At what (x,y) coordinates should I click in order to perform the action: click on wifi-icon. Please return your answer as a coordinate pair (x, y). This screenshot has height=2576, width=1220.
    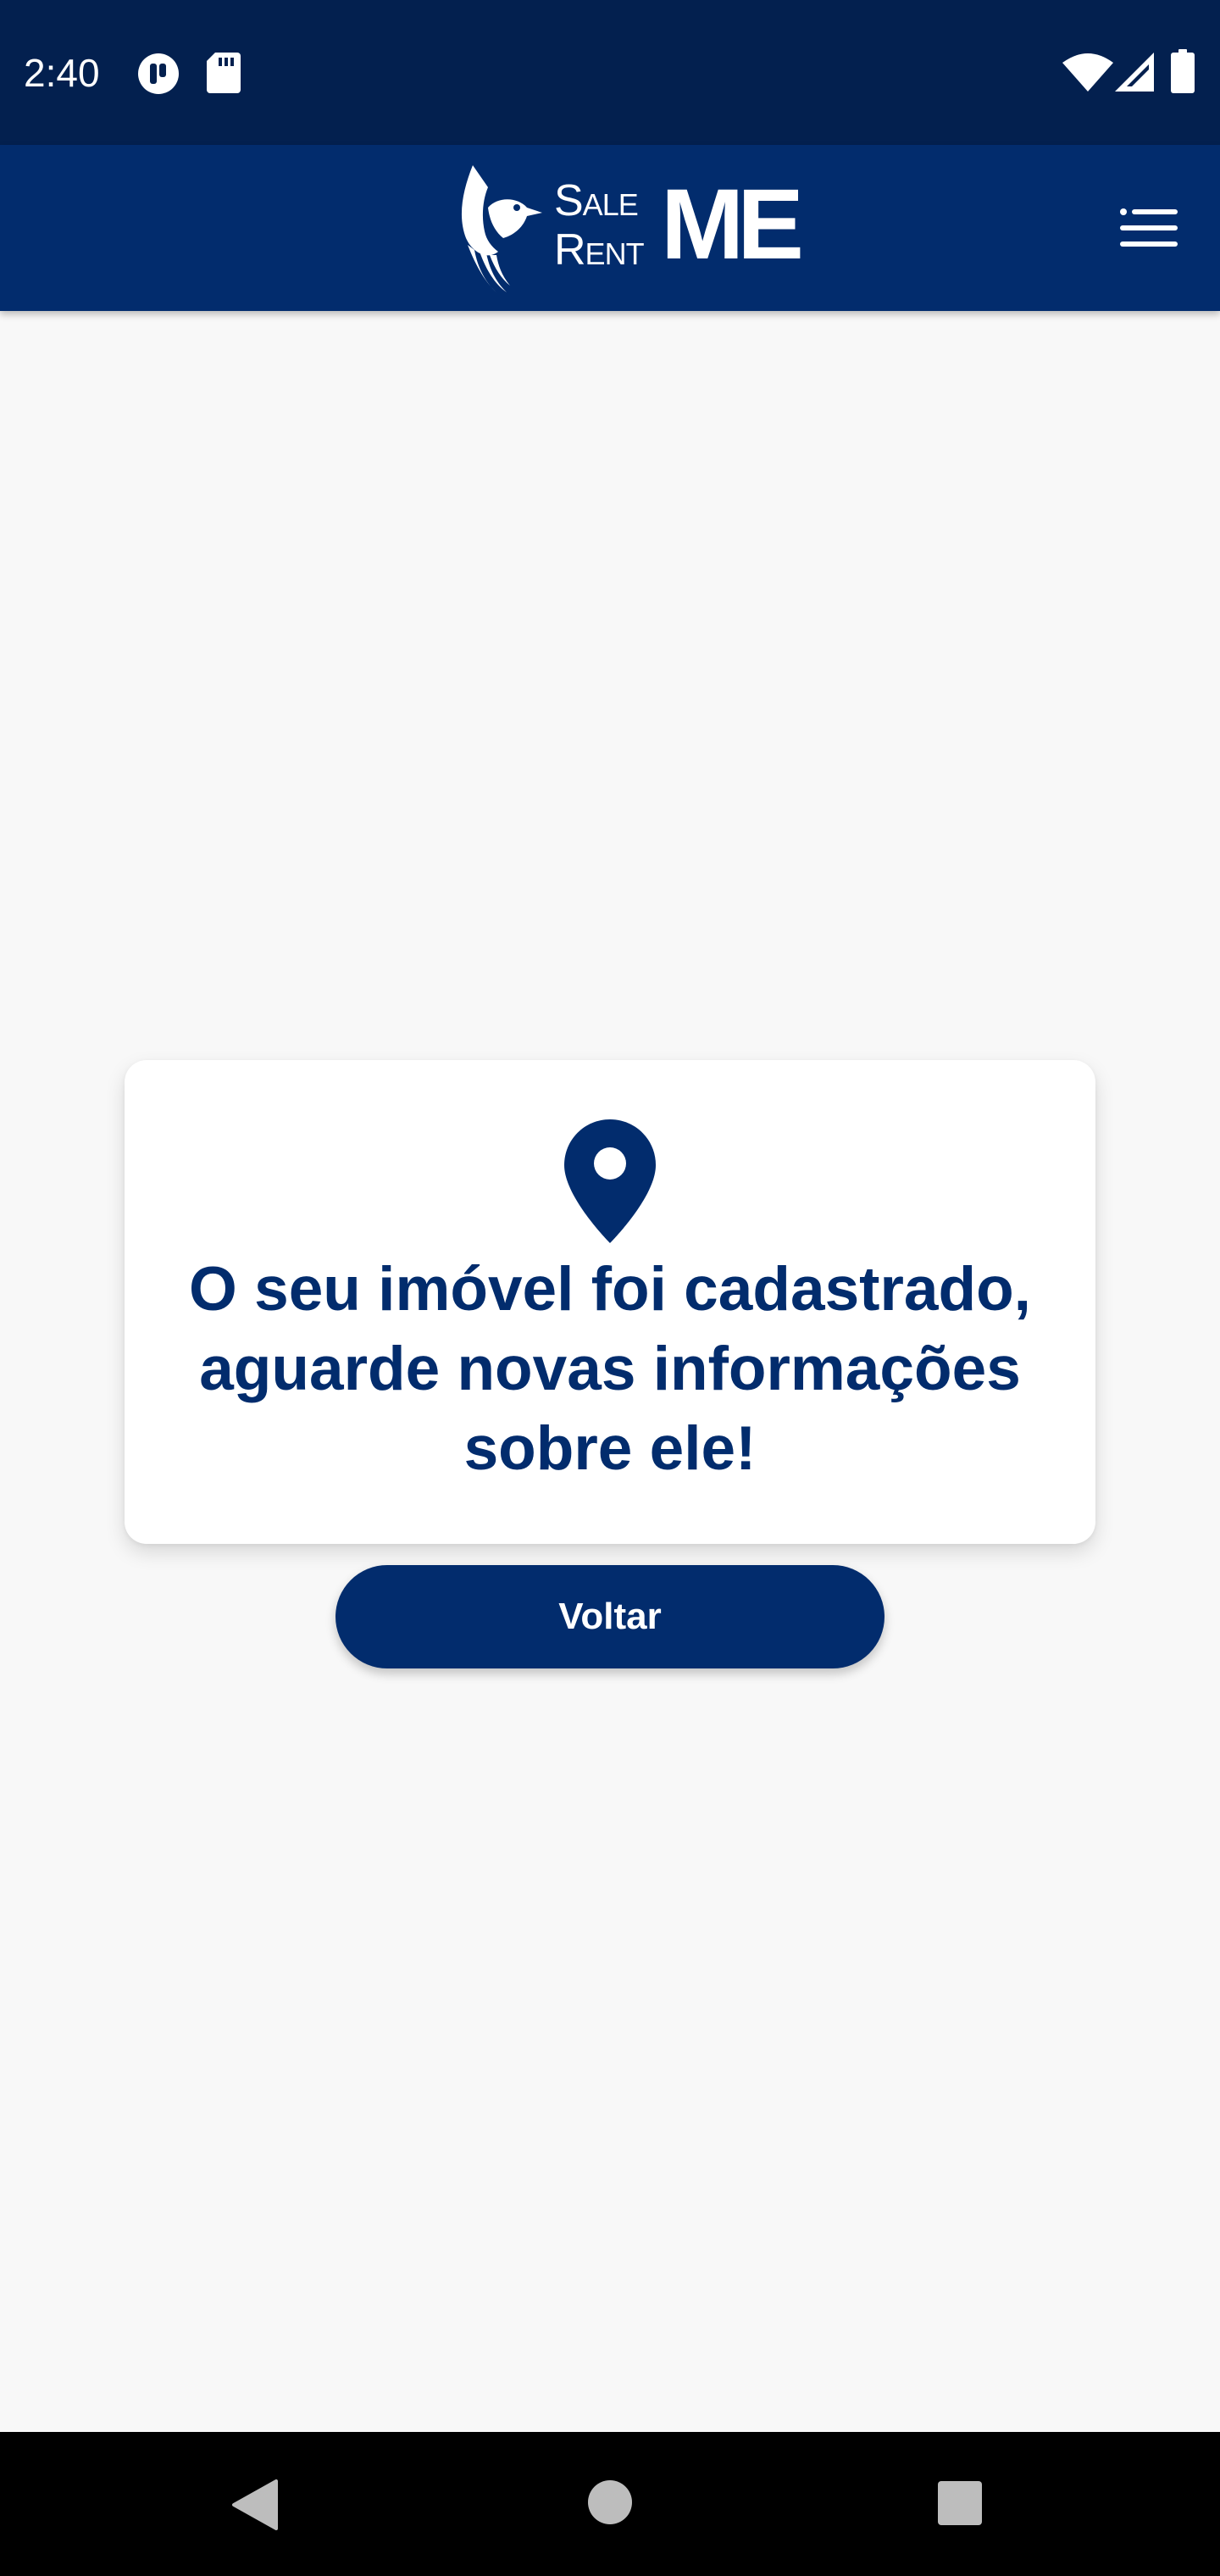
    Looking at the image, I should click on (1087, 72).